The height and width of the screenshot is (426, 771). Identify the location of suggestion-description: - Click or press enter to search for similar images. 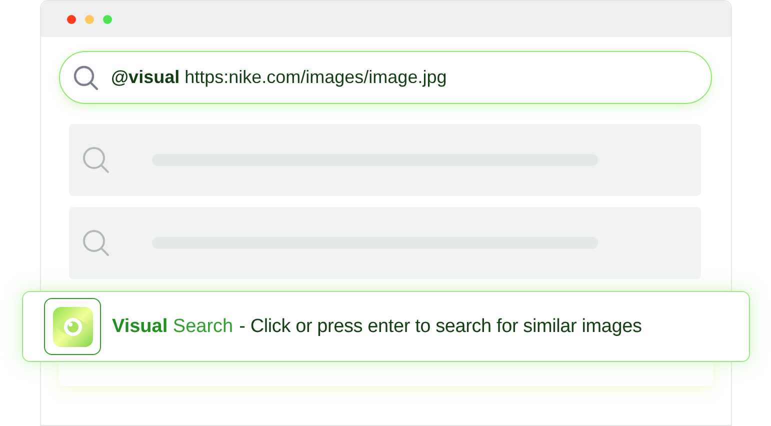
(440, 327).